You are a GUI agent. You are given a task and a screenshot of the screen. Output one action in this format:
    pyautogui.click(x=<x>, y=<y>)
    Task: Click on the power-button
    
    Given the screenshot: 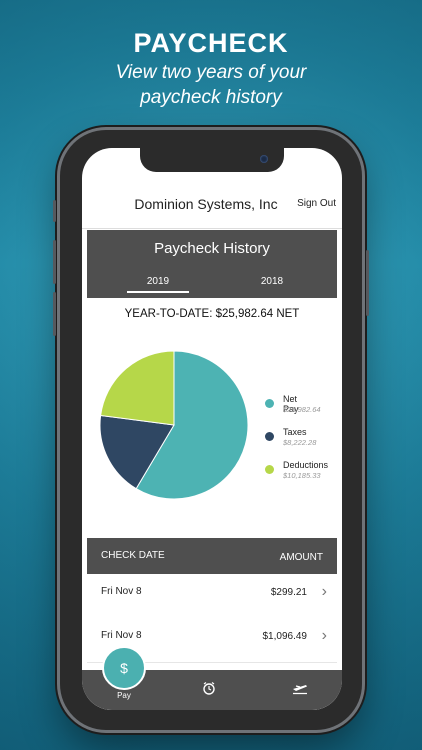 What is the action you would take?
    pyautogui.click(x=367, y=283)
    